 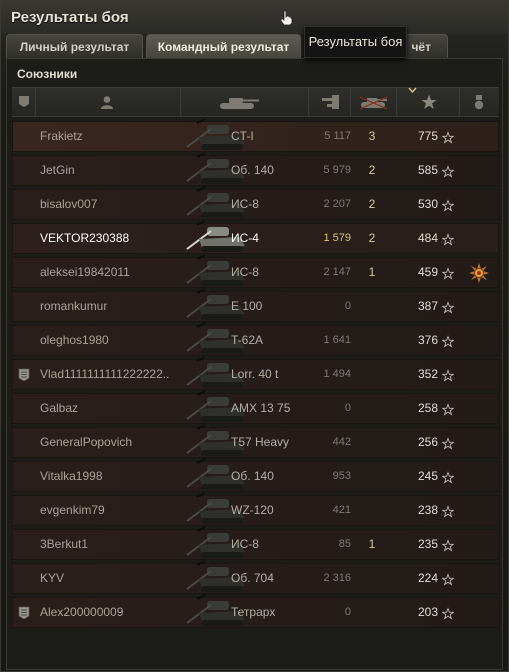 What do you see at coordinates (223, 46) in the screenshot?
I see `tab-team-result: Командный результат` at bounding box center [223, 46].